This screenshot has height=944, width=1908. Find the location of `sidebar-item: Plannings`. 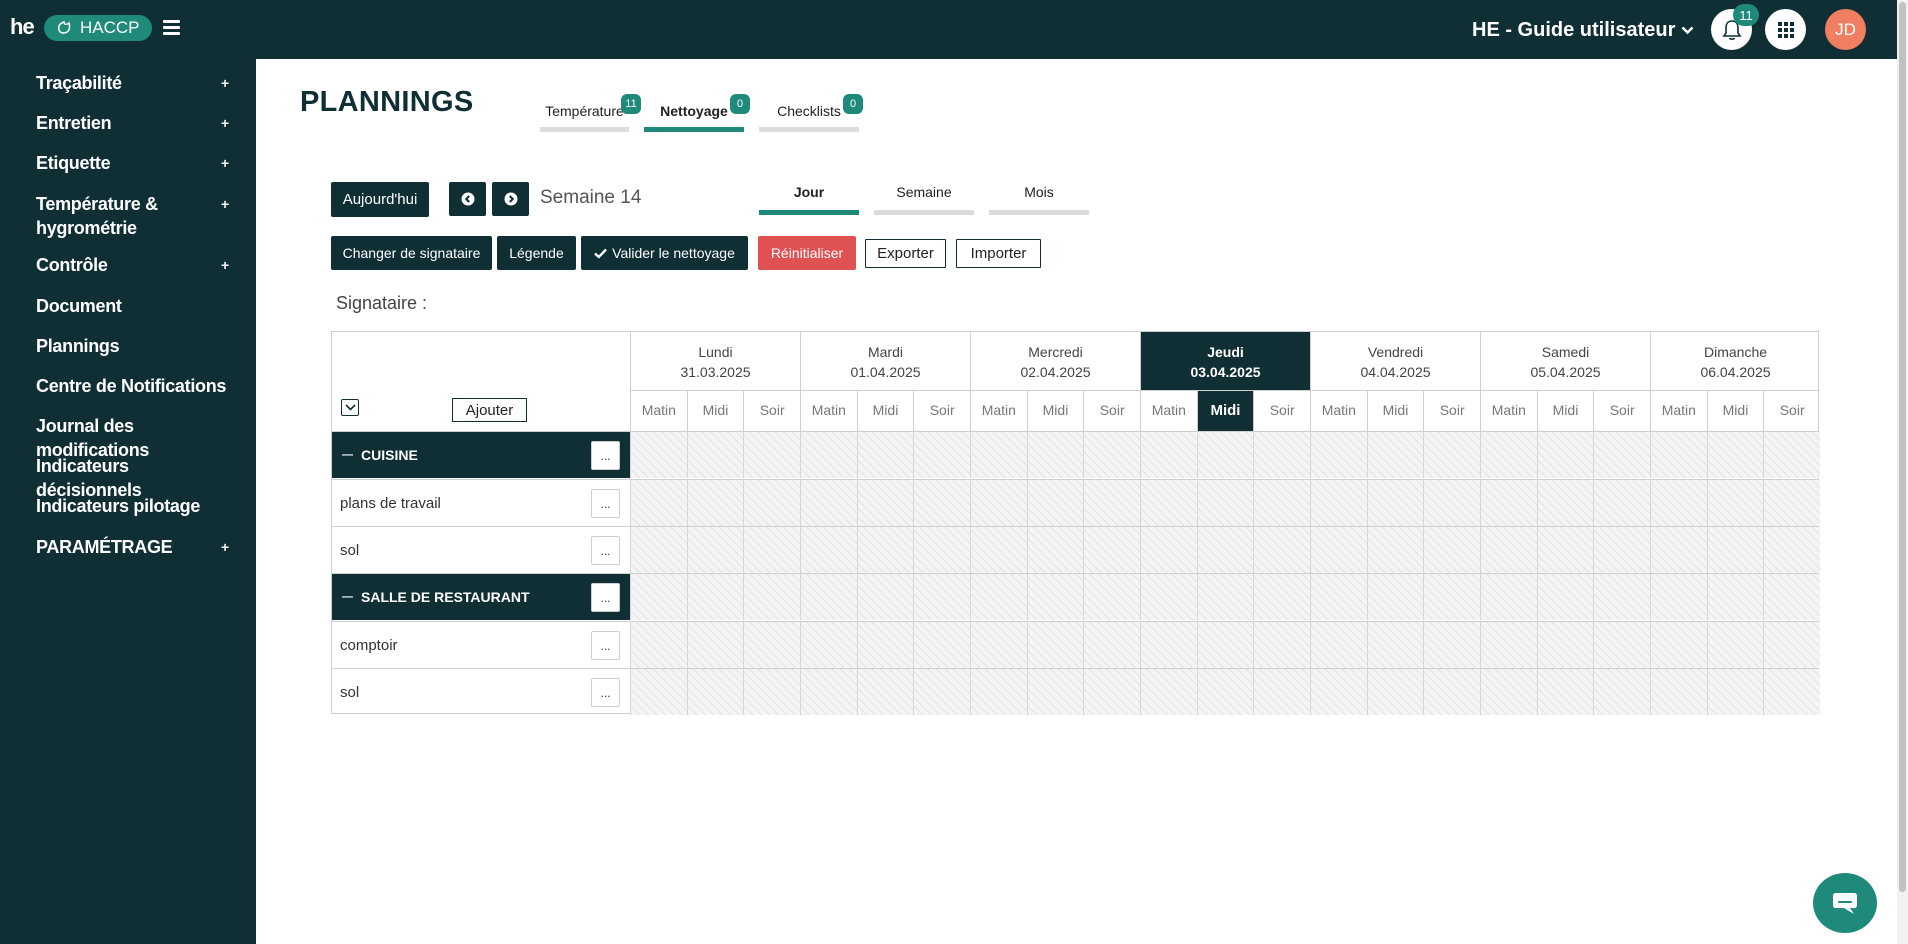

sidebar-item: Plannings is located at coordinates (136, 346).